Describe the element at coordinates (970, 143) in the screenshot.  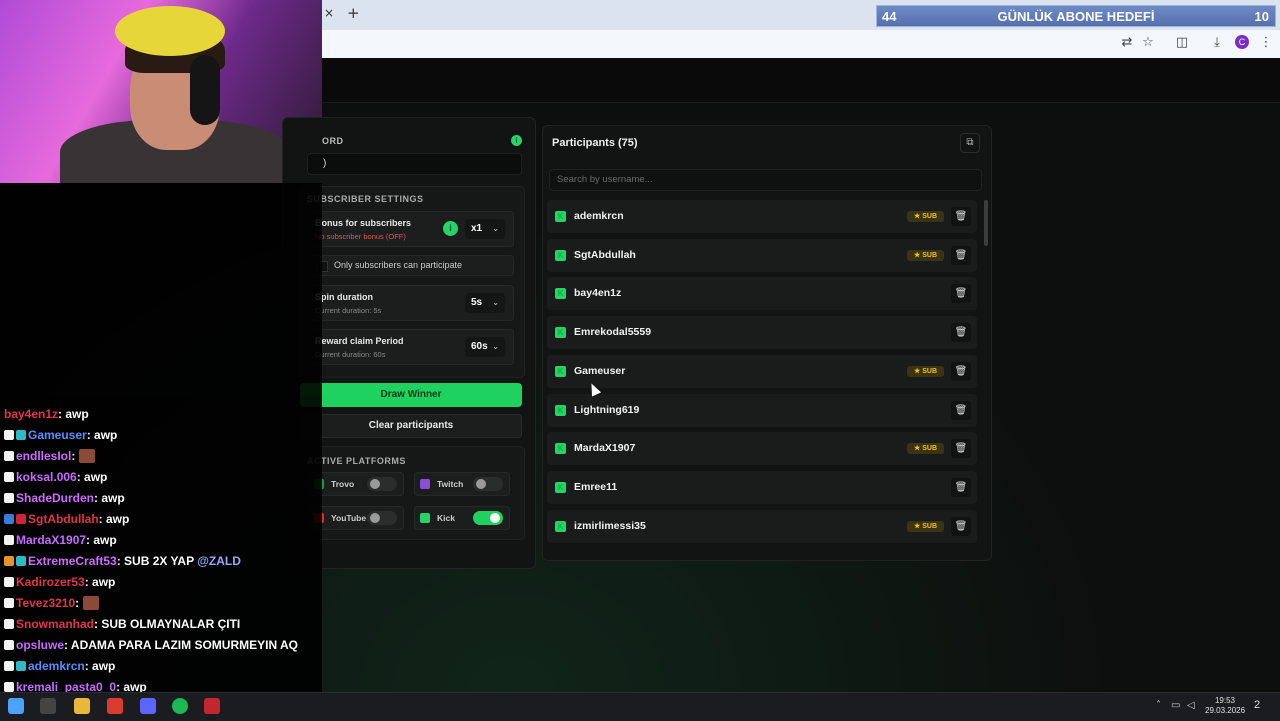
I see `copy-icon: ⧉` at that location.